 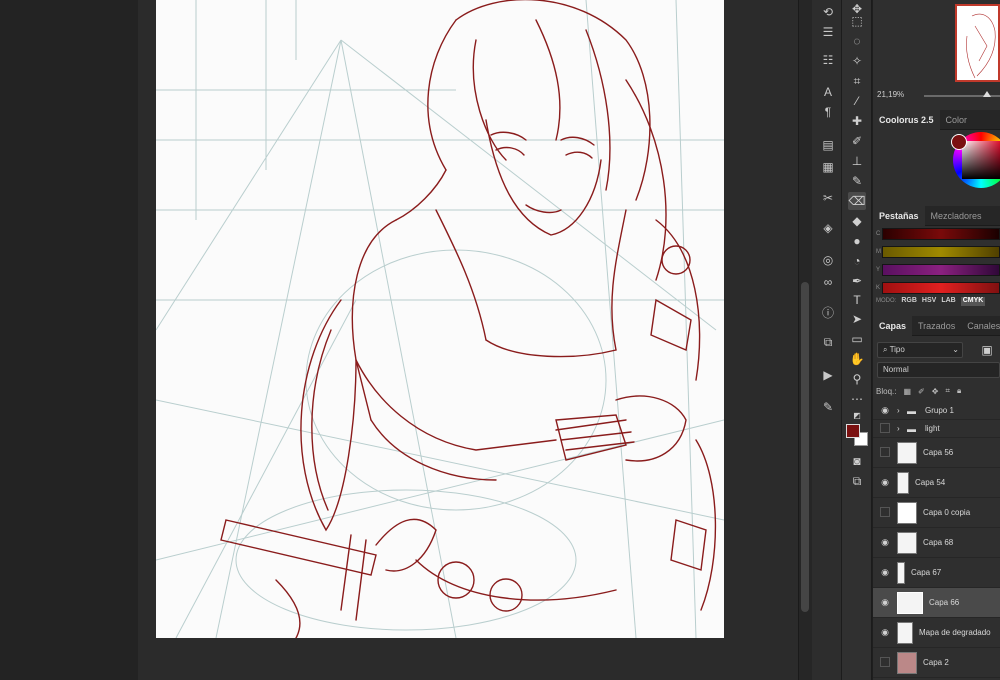 What do you see at coordinates (828, 375) in the screenshot?
I see `actions-play-icon: ▶` at bounding box center [828, 375].